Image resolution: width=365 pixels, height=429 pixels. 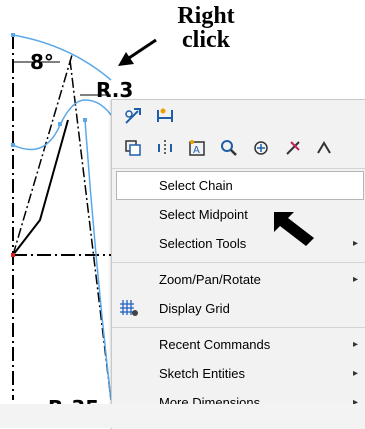 What do you see at coordinates (215, 344) in the screenshot?
I see `menu-item-label: Recent Commands` at bounding box center [215, 344].